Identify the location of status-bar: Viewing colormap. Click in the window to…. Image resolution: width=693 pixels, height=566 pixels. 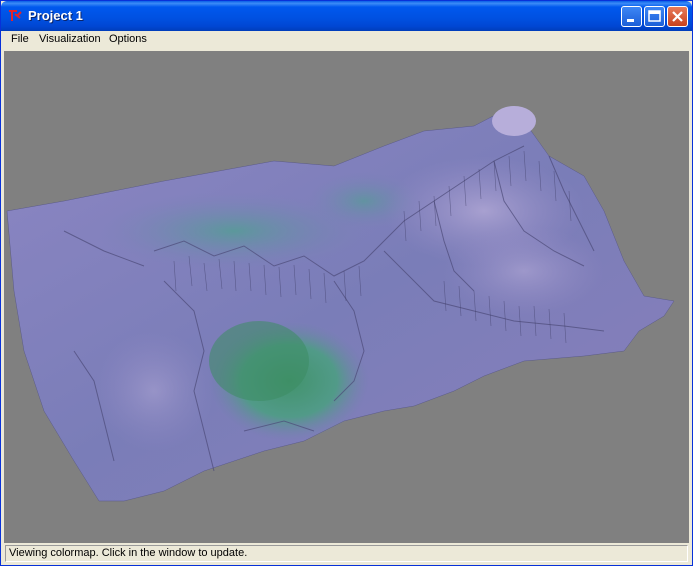
(346, 553).